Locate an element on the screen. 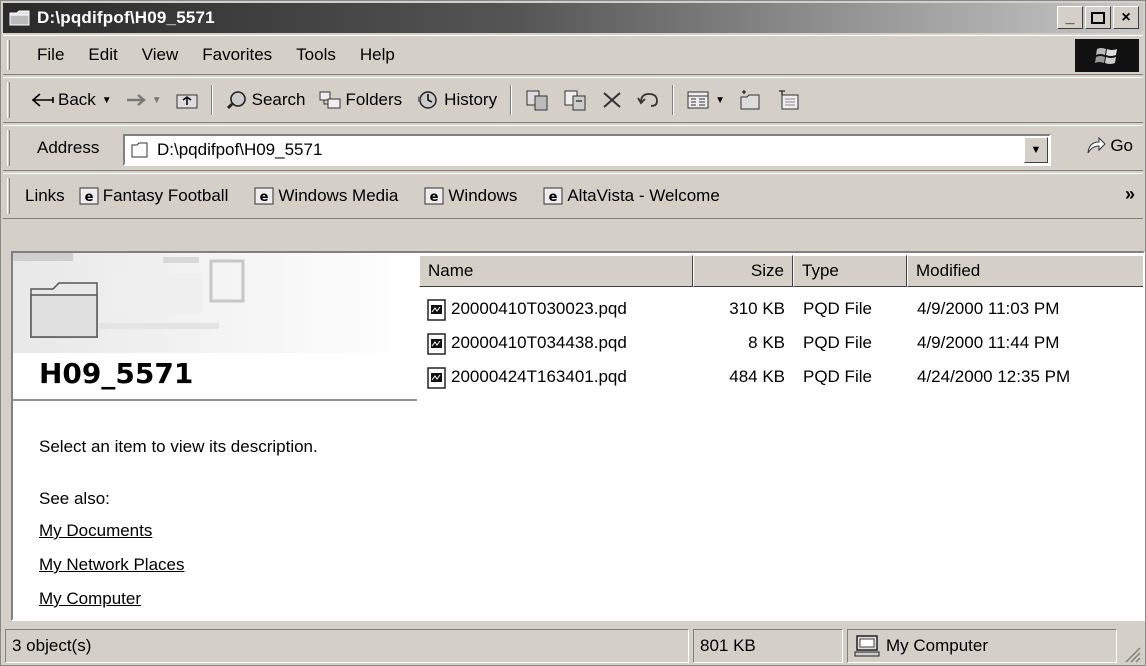 The height and width of the screenshot is (666, 1146). address-dropdown-button: ▼ is located at coordinates (1036, 150).